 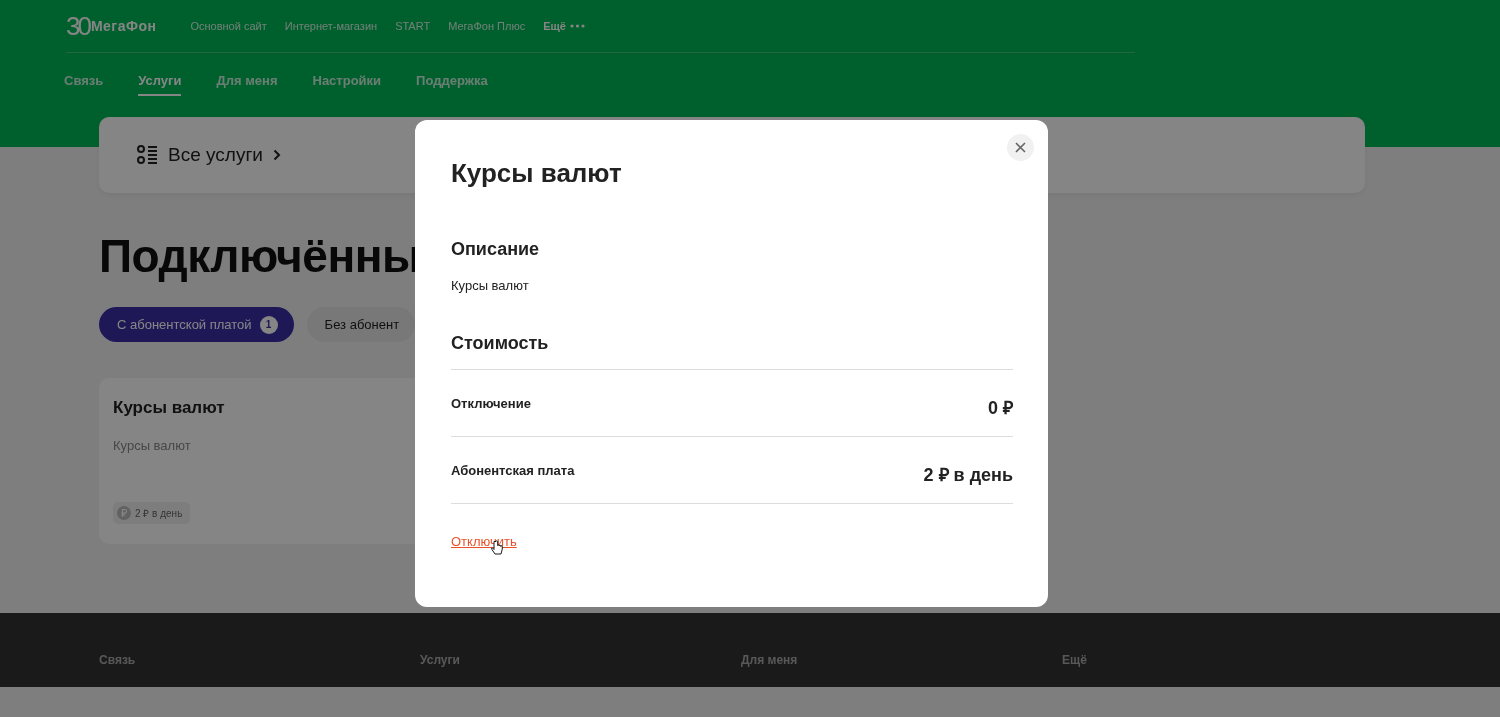 I want to click on footer-heading: Услуги, so click(x=440, y=660).